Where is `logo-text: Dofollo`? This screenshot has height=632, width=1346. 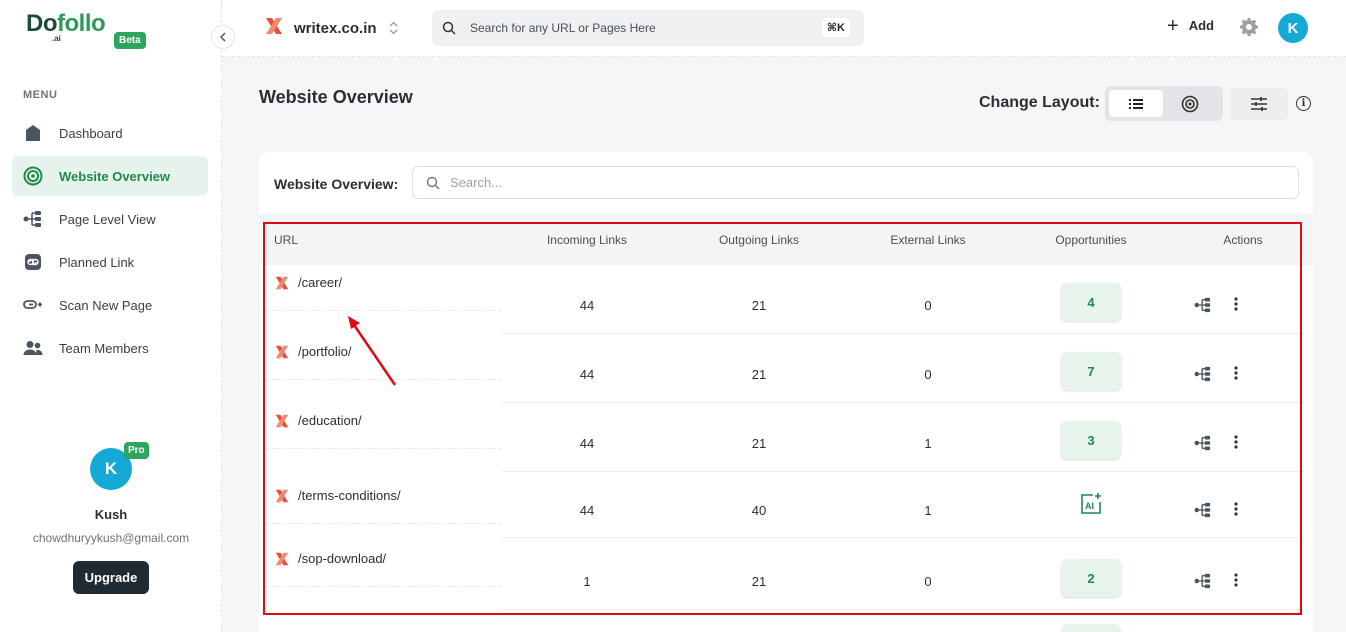
logo-text: Dofollo is located at coordinates (66, 23).